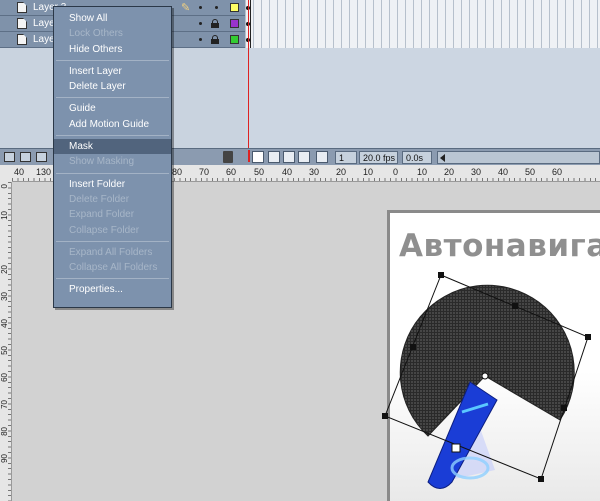 The width and height of the screenshot is (600, 501). Describe the element at coordinates (111, 252) in the screenshot. I see `menu-item-expand-all-folders: Expand All Folders` at that location.